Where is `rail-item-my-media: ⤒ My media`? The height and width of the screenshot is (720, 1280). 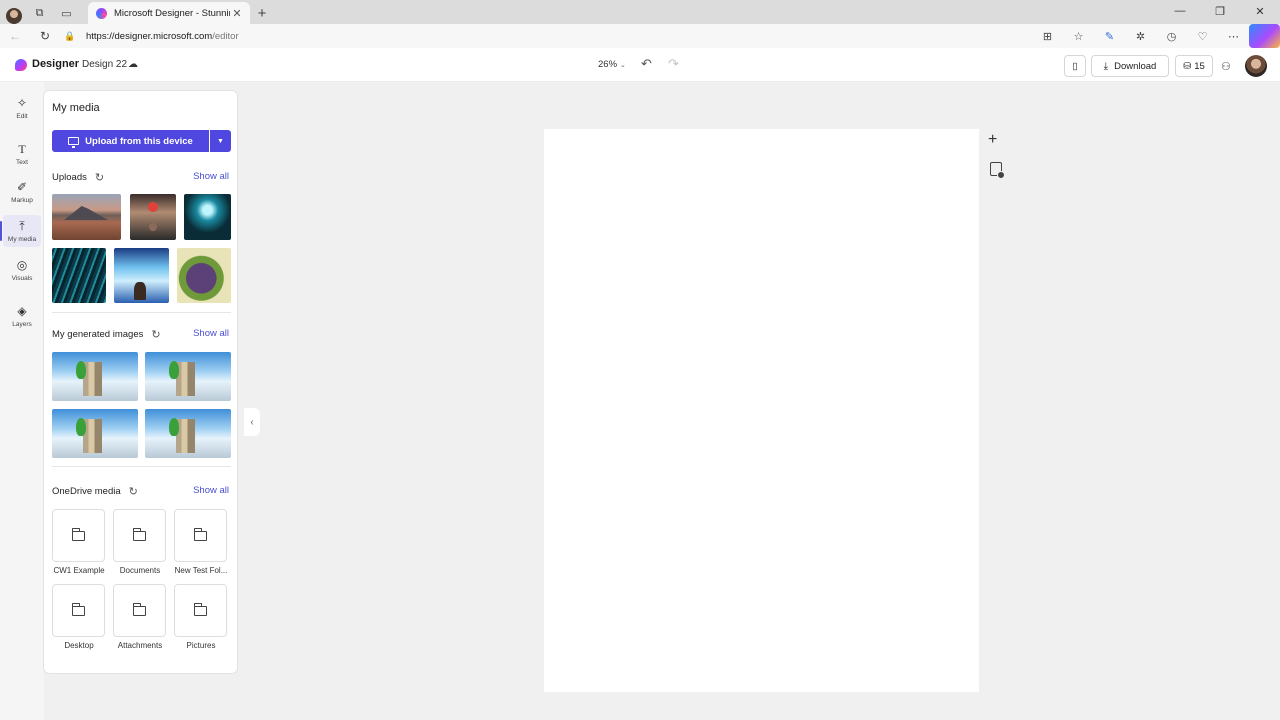
rail-item-my-media: ⤒ My media is located at coordinates (20, 231).